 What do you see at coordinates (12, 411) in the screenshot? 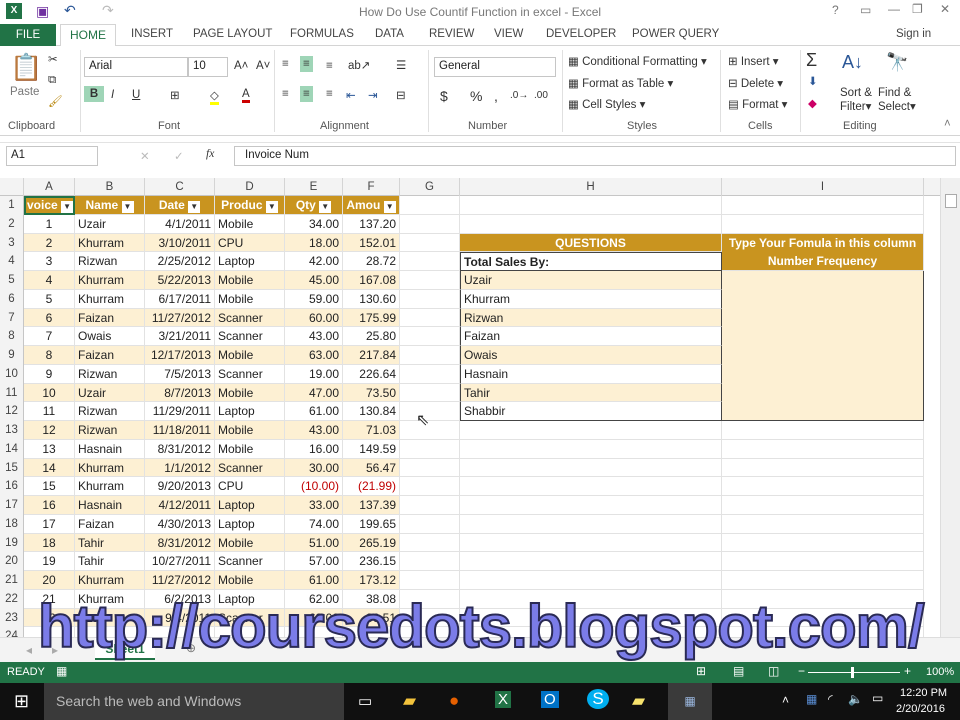
I see `row-header: 12` at bounding box center [12, 411].